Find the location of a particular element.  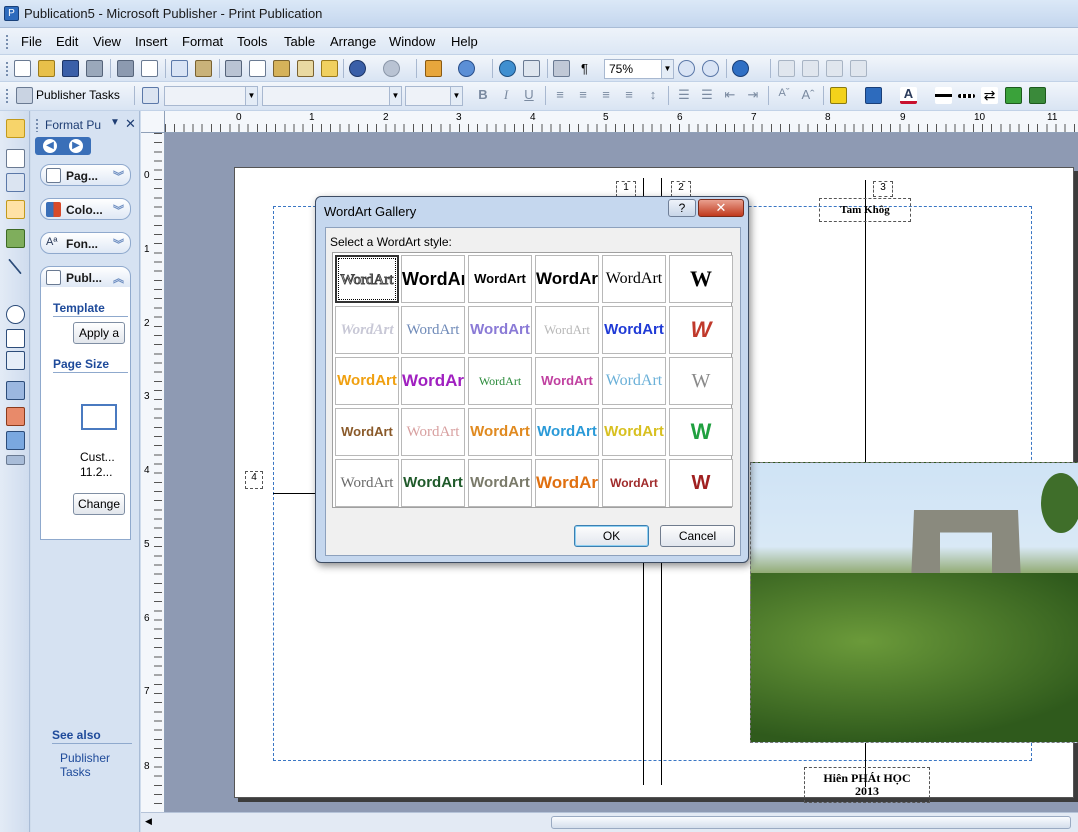

menu-table: Table is located at coordinates (299, 41).